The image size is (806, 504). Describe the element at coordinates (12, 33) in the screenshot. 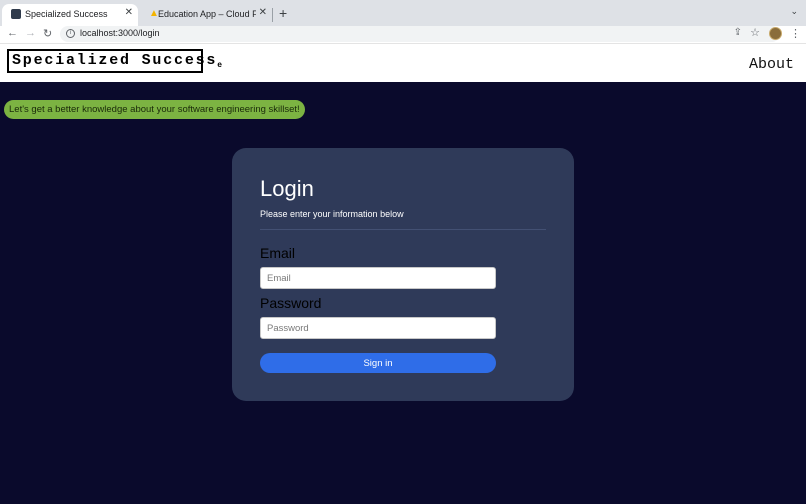

I see `back-arrow-icon: ←` at that location.